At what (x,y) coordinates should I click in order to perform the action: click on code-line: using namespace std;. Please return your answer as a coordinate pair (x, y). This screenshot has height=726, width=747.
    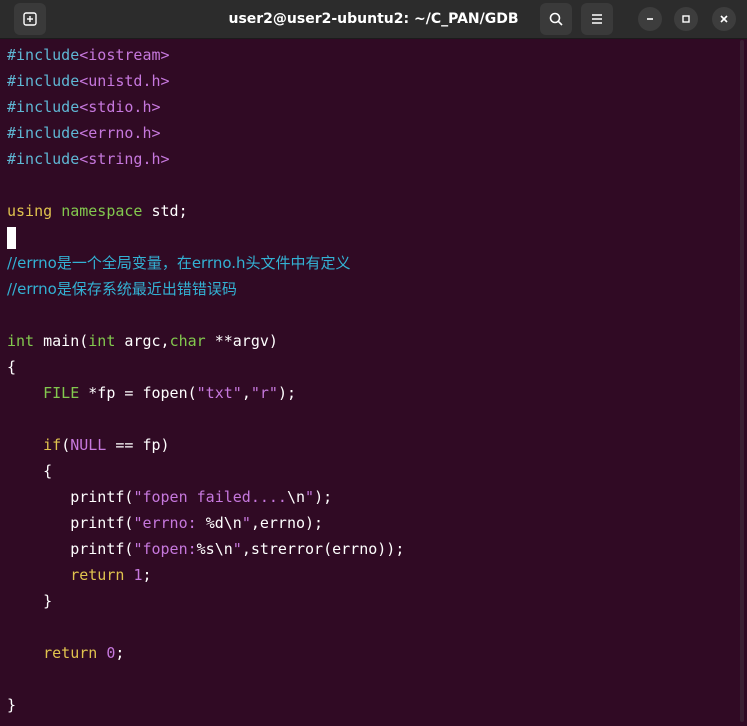
    Looking at the image, I should click on (372, 211).